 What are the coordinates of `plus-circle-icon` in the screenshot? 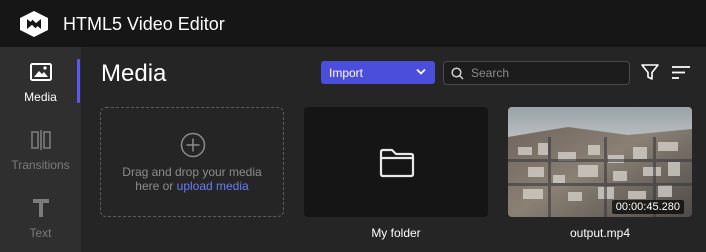 It's located at (193, 145).